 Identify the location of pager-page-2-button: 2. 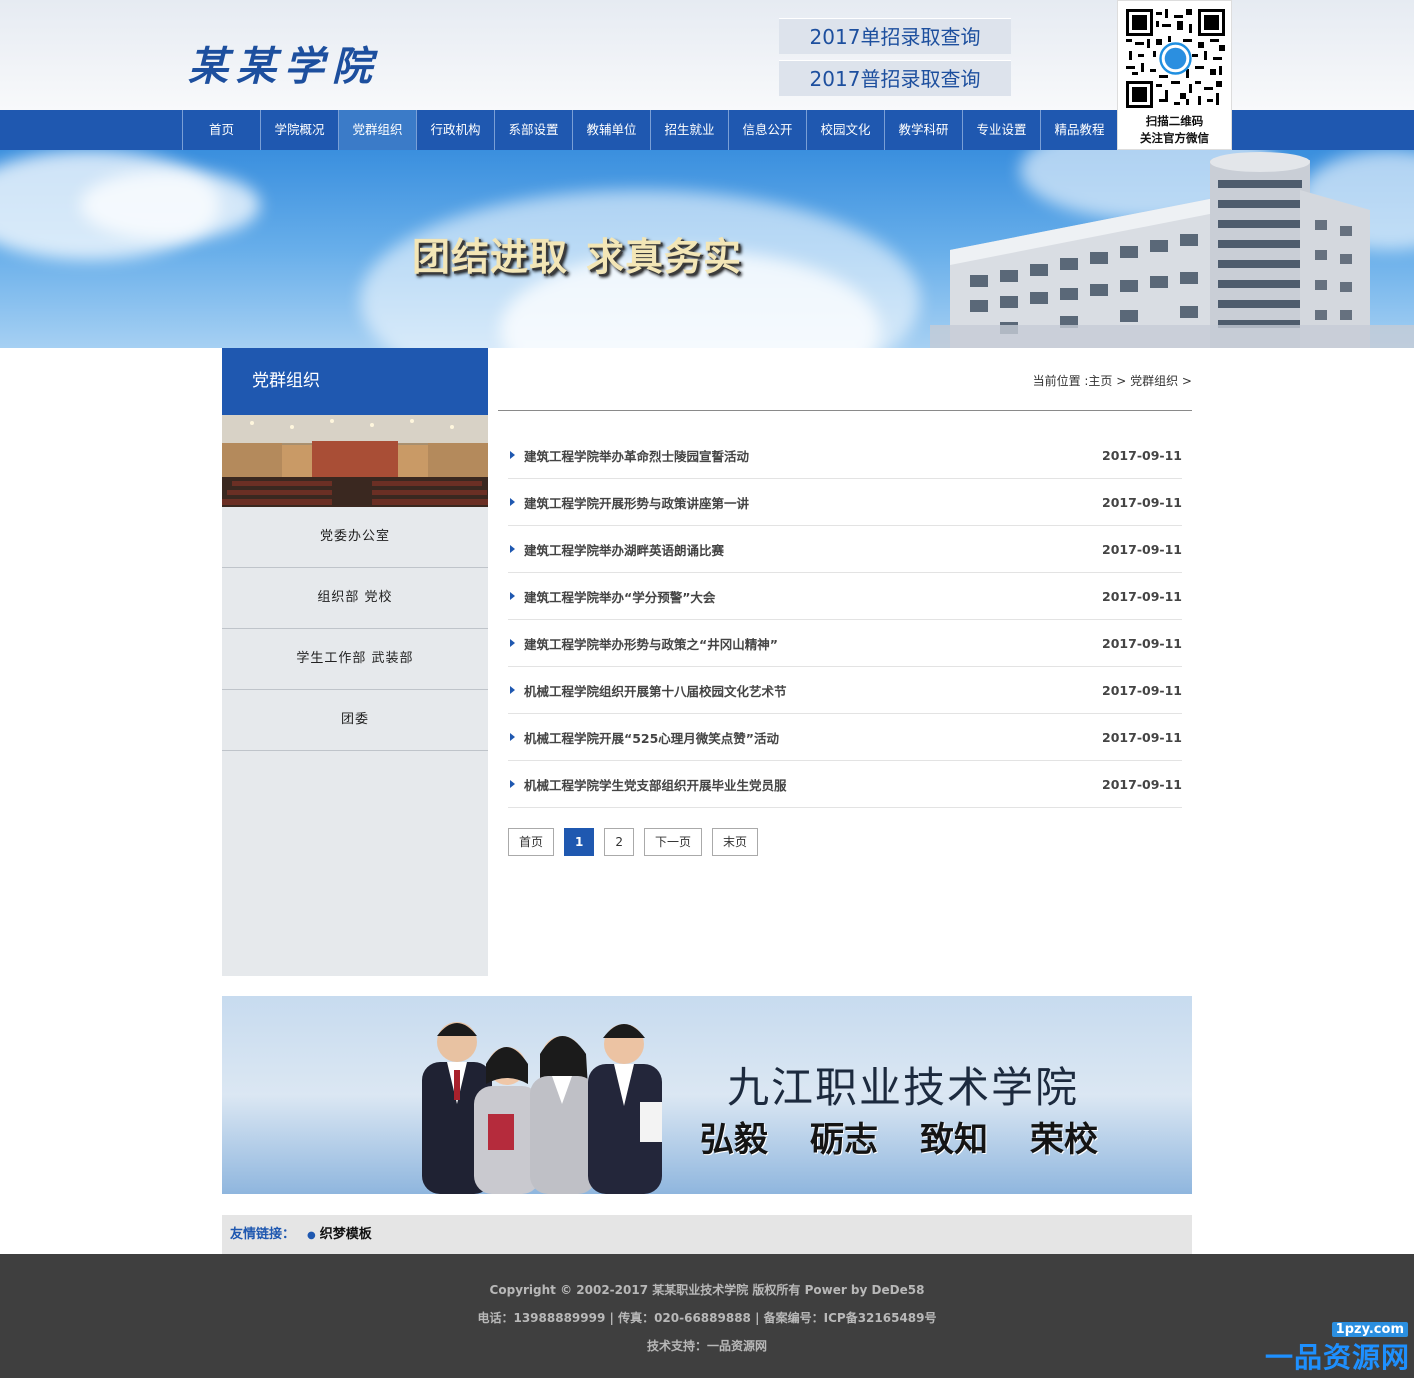
(619, 842).